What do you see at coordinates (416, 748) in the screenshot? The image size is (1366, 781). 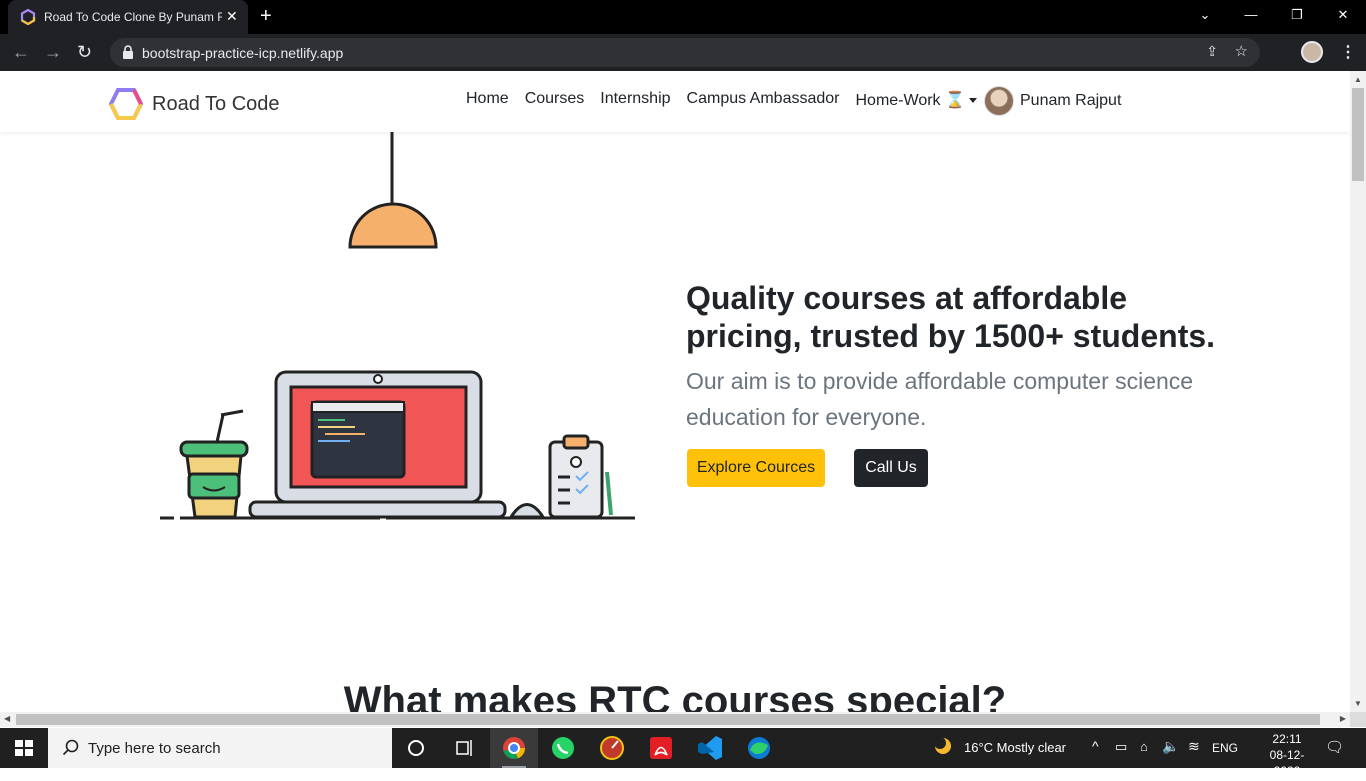 I see `cortana-icon` at bounding box center [416, 748].